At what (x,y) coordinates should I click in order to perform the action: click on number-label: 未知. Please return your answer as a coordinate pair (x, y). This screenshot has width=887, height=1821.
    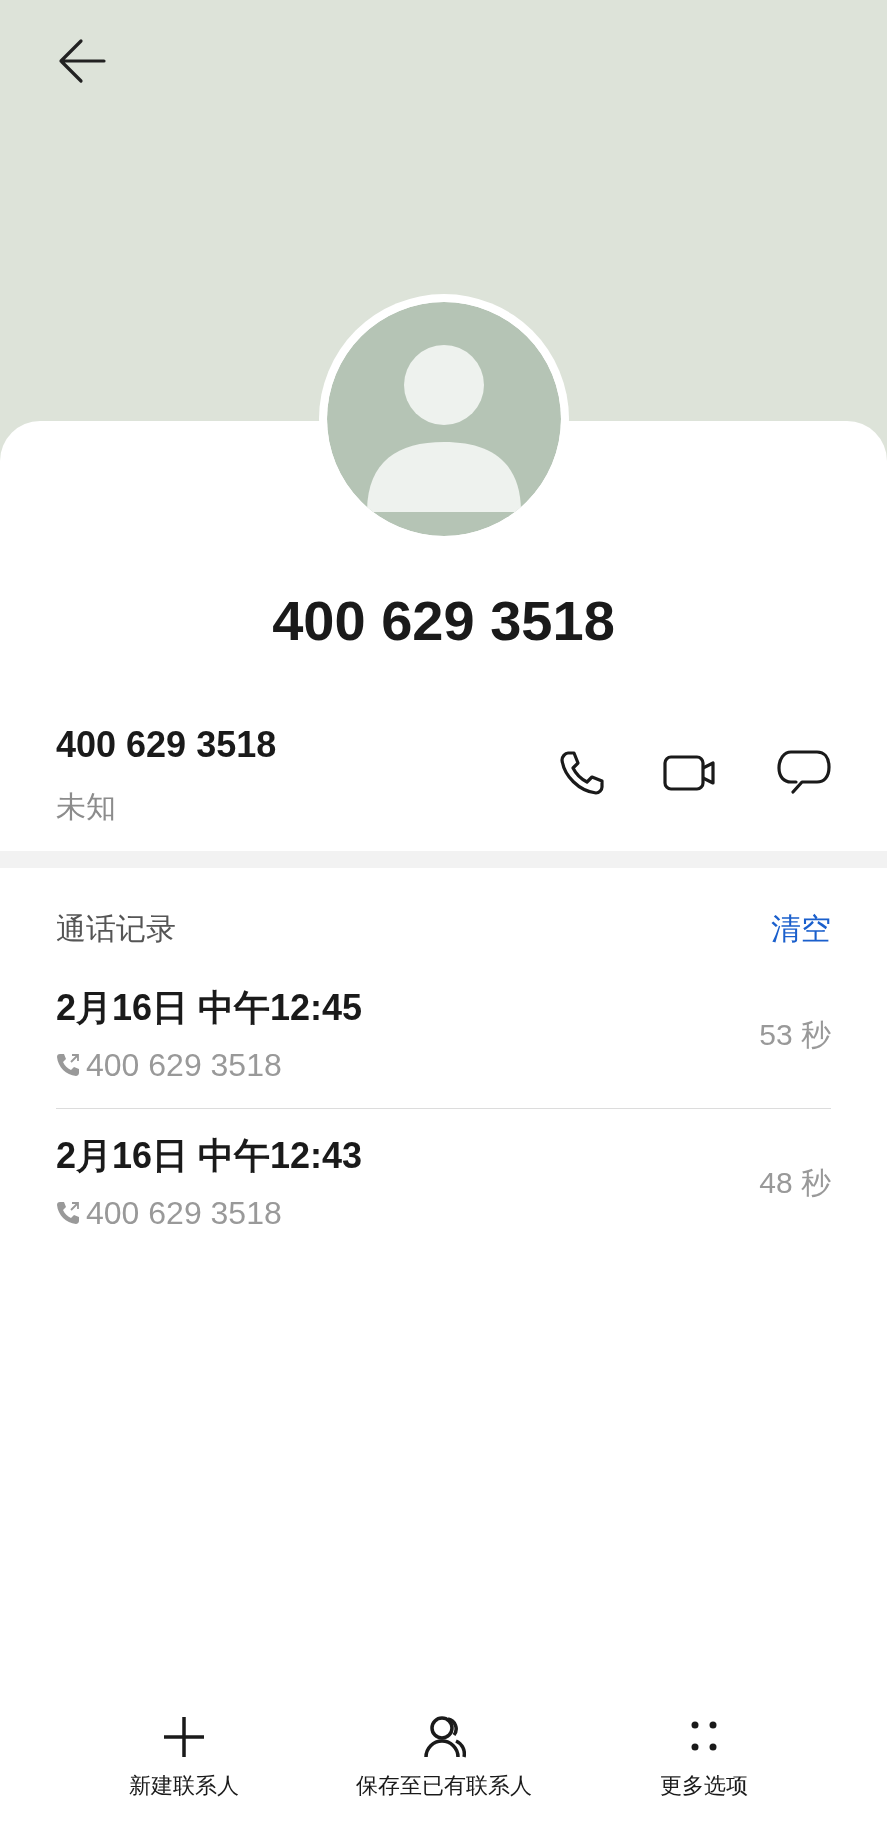
    Looking at the image, I should click on (86, 807).